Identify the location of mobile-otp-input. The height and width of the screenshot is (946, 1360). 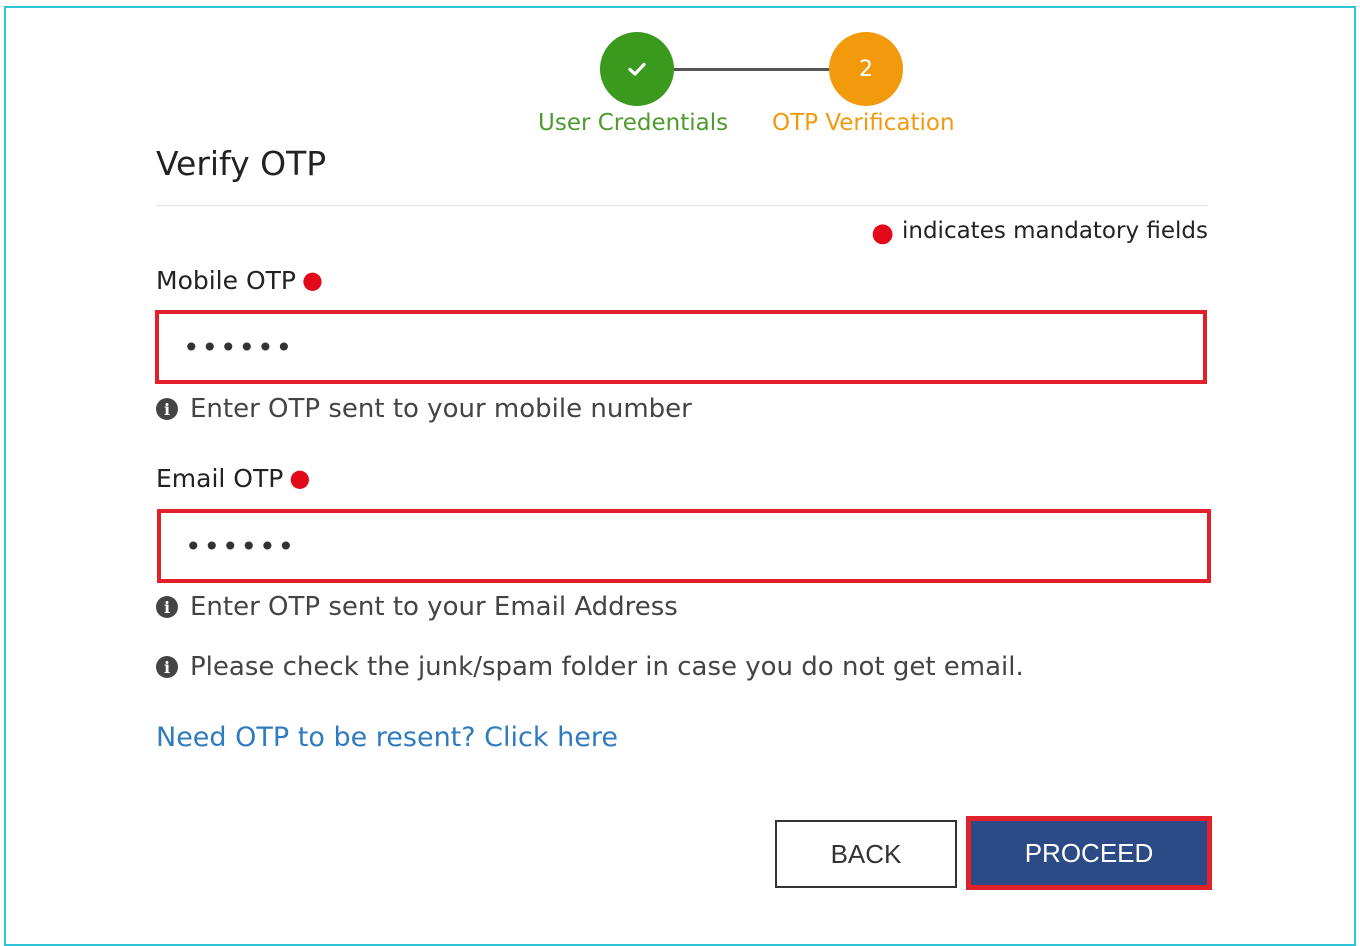
(681, 347).